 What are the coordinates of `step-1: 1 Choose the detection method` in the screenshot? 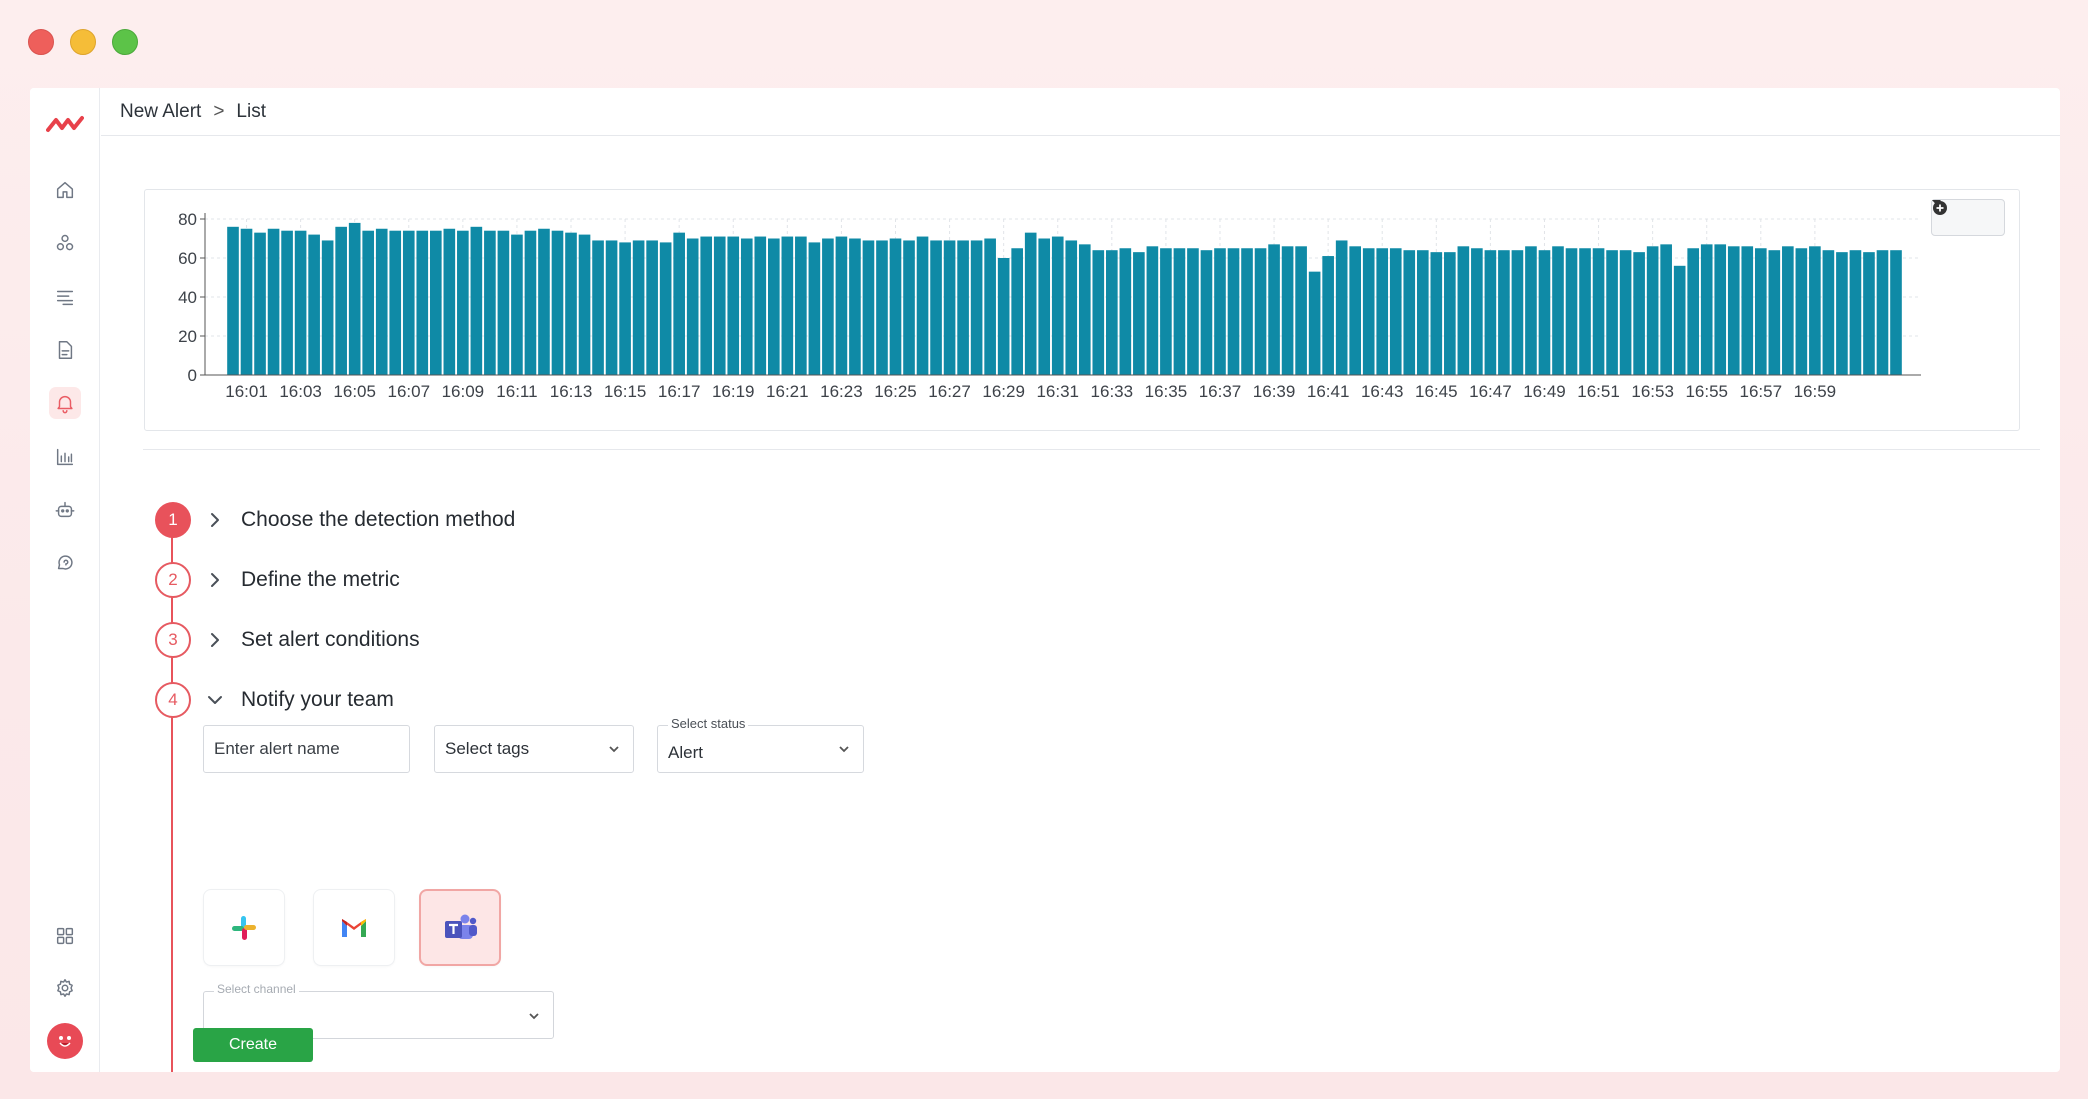 It's located at (335, 520).